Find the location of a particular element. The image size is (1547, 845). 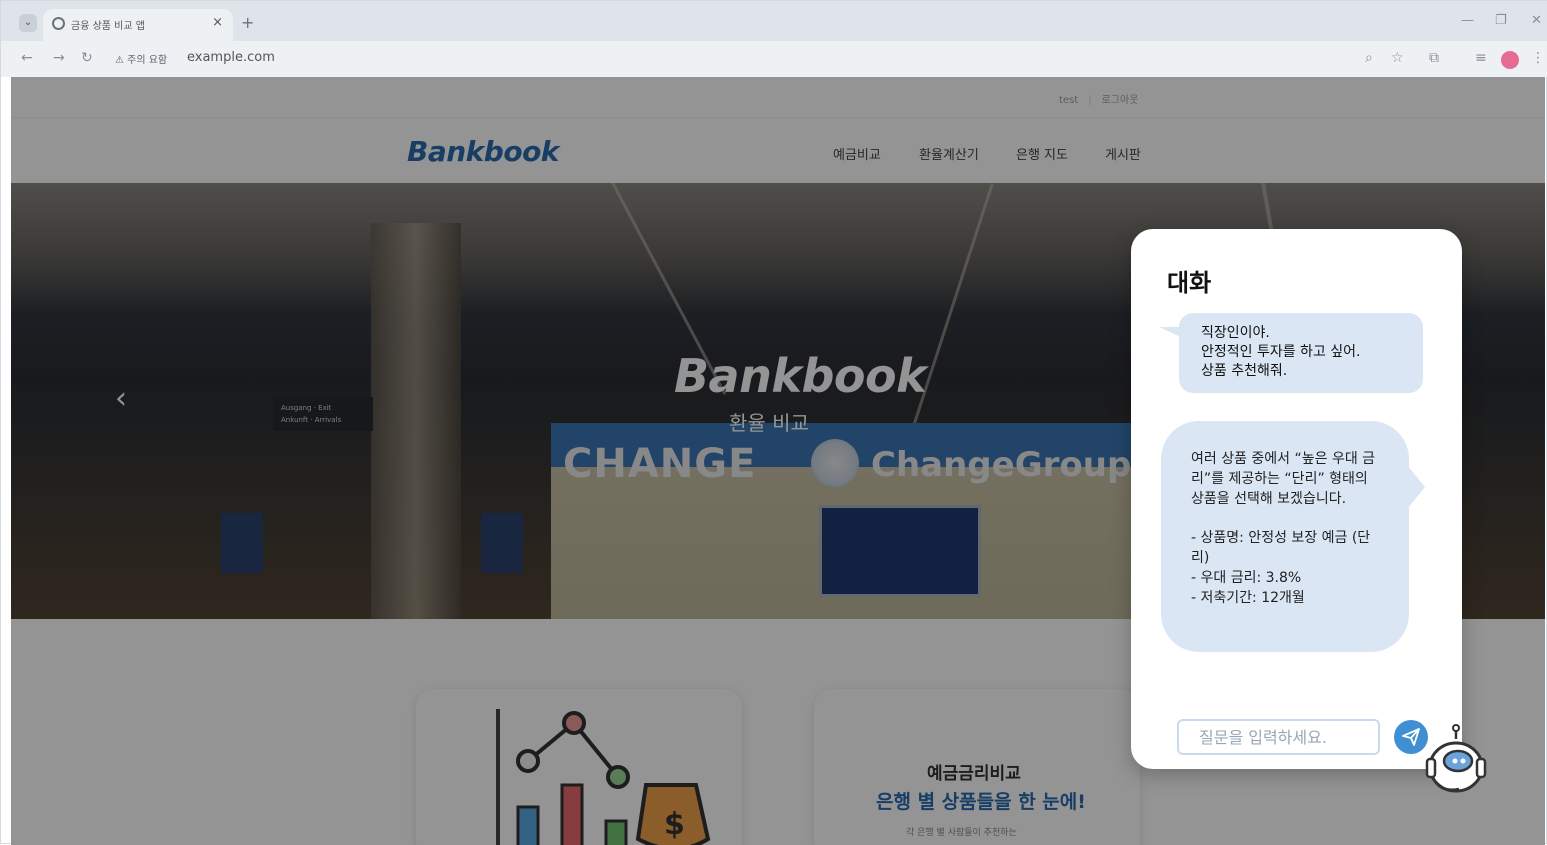

user-message-line: 상품 추천해줘. is located at coordinates (1244, 371).